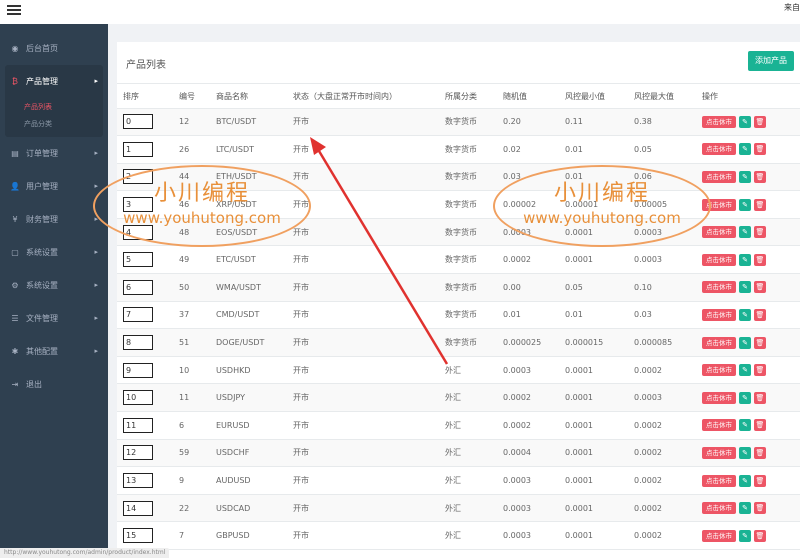 This screenshot has width=800, height=558. What do you see at coordinates (54, 81) in the screenshot?
I see `sidebar-item-products: ₿ 产品管理 ▸` at bounding box center [54, 81].